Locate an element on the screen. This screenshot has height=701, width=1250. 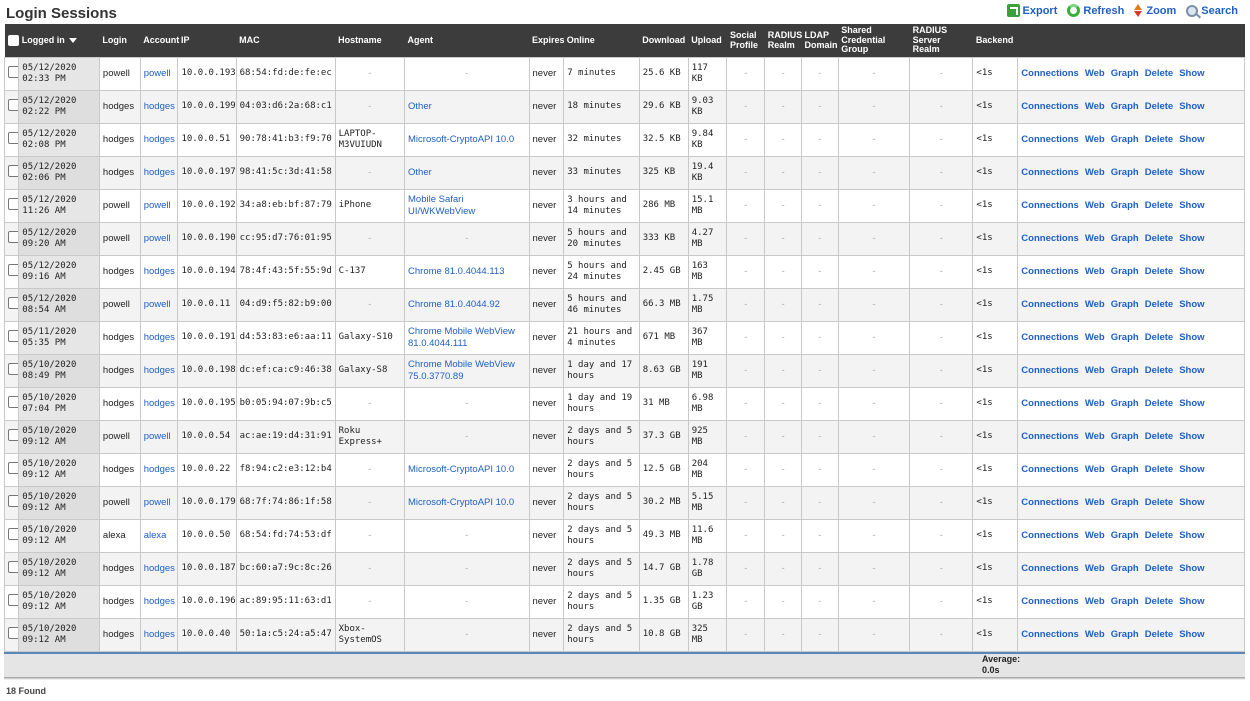
col-agent: Agent is located at coordinates (467, 41).